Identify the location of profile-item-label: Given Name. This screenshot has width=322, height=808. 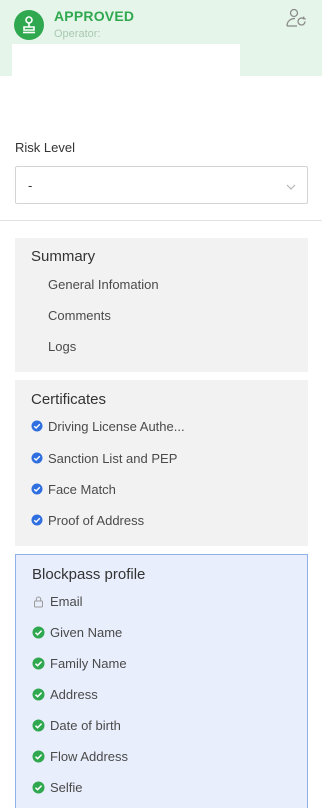
(86, 632).